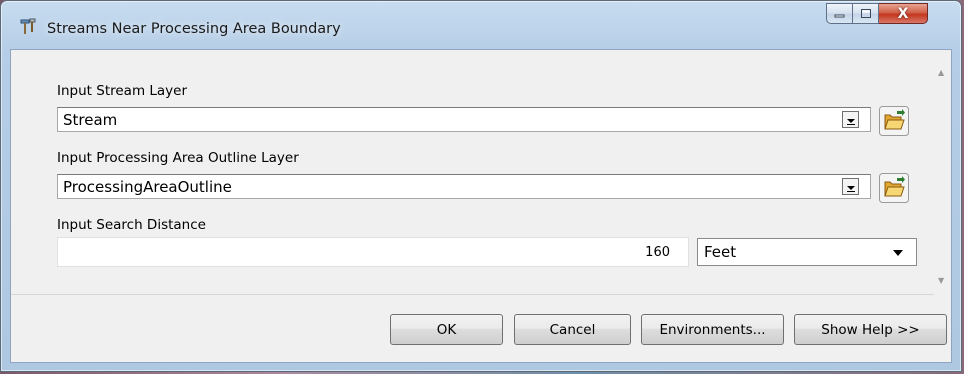 This screenshot has height=374, width=964. Describe the element at coordinates (807, 252) in the screenshot. I see `distance-unit-select: Feet` at that location.